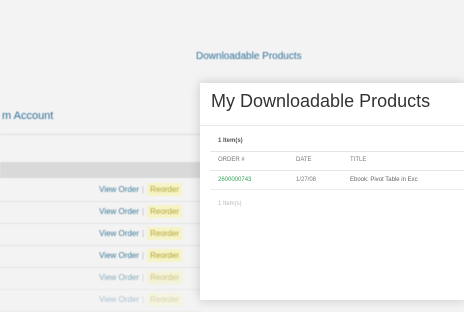 This screenshot has width=464, height=312. Describe the element at coordinates (230, 141) in the screenshot. I see `items-count: 1 Item(s)` at that location.